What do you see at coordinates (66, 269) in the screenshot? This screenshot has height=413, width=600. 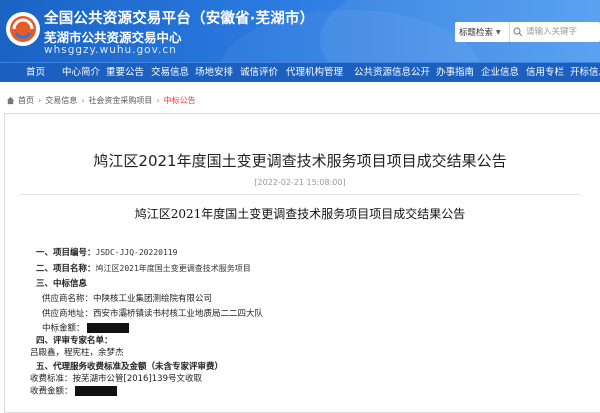 I see `project-name-label: 二、项目名称：` at bounding box center [66, 269].